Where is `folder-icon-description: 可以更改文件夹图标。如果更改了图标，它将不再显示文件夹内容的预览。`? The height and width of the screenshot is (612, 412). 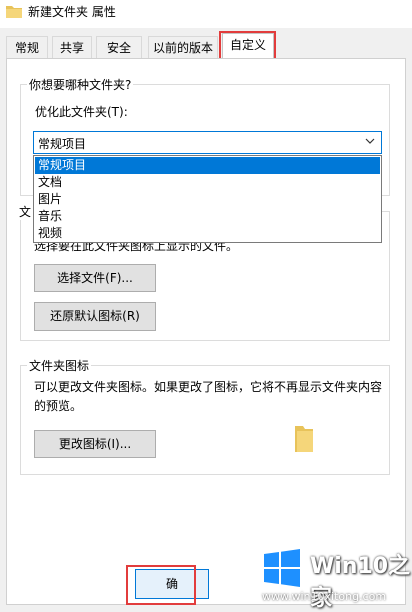 folder-icon-description: 可以更改文件夹图标。如果更改了图标，它将不再显示文件夹内容的预览。 is located at coordinates (208, 396).